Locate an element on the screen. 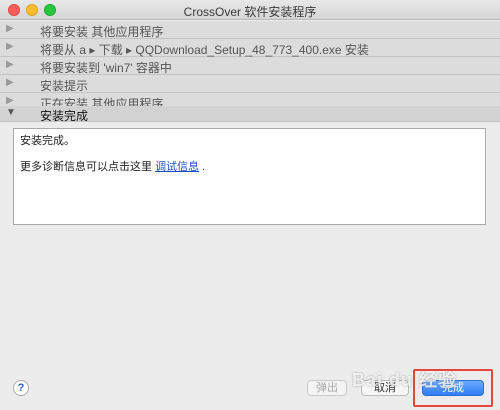 This screenshot has height=410, width=500. step-4: ▶ 安装提示 is located at coordinates (250, 84).